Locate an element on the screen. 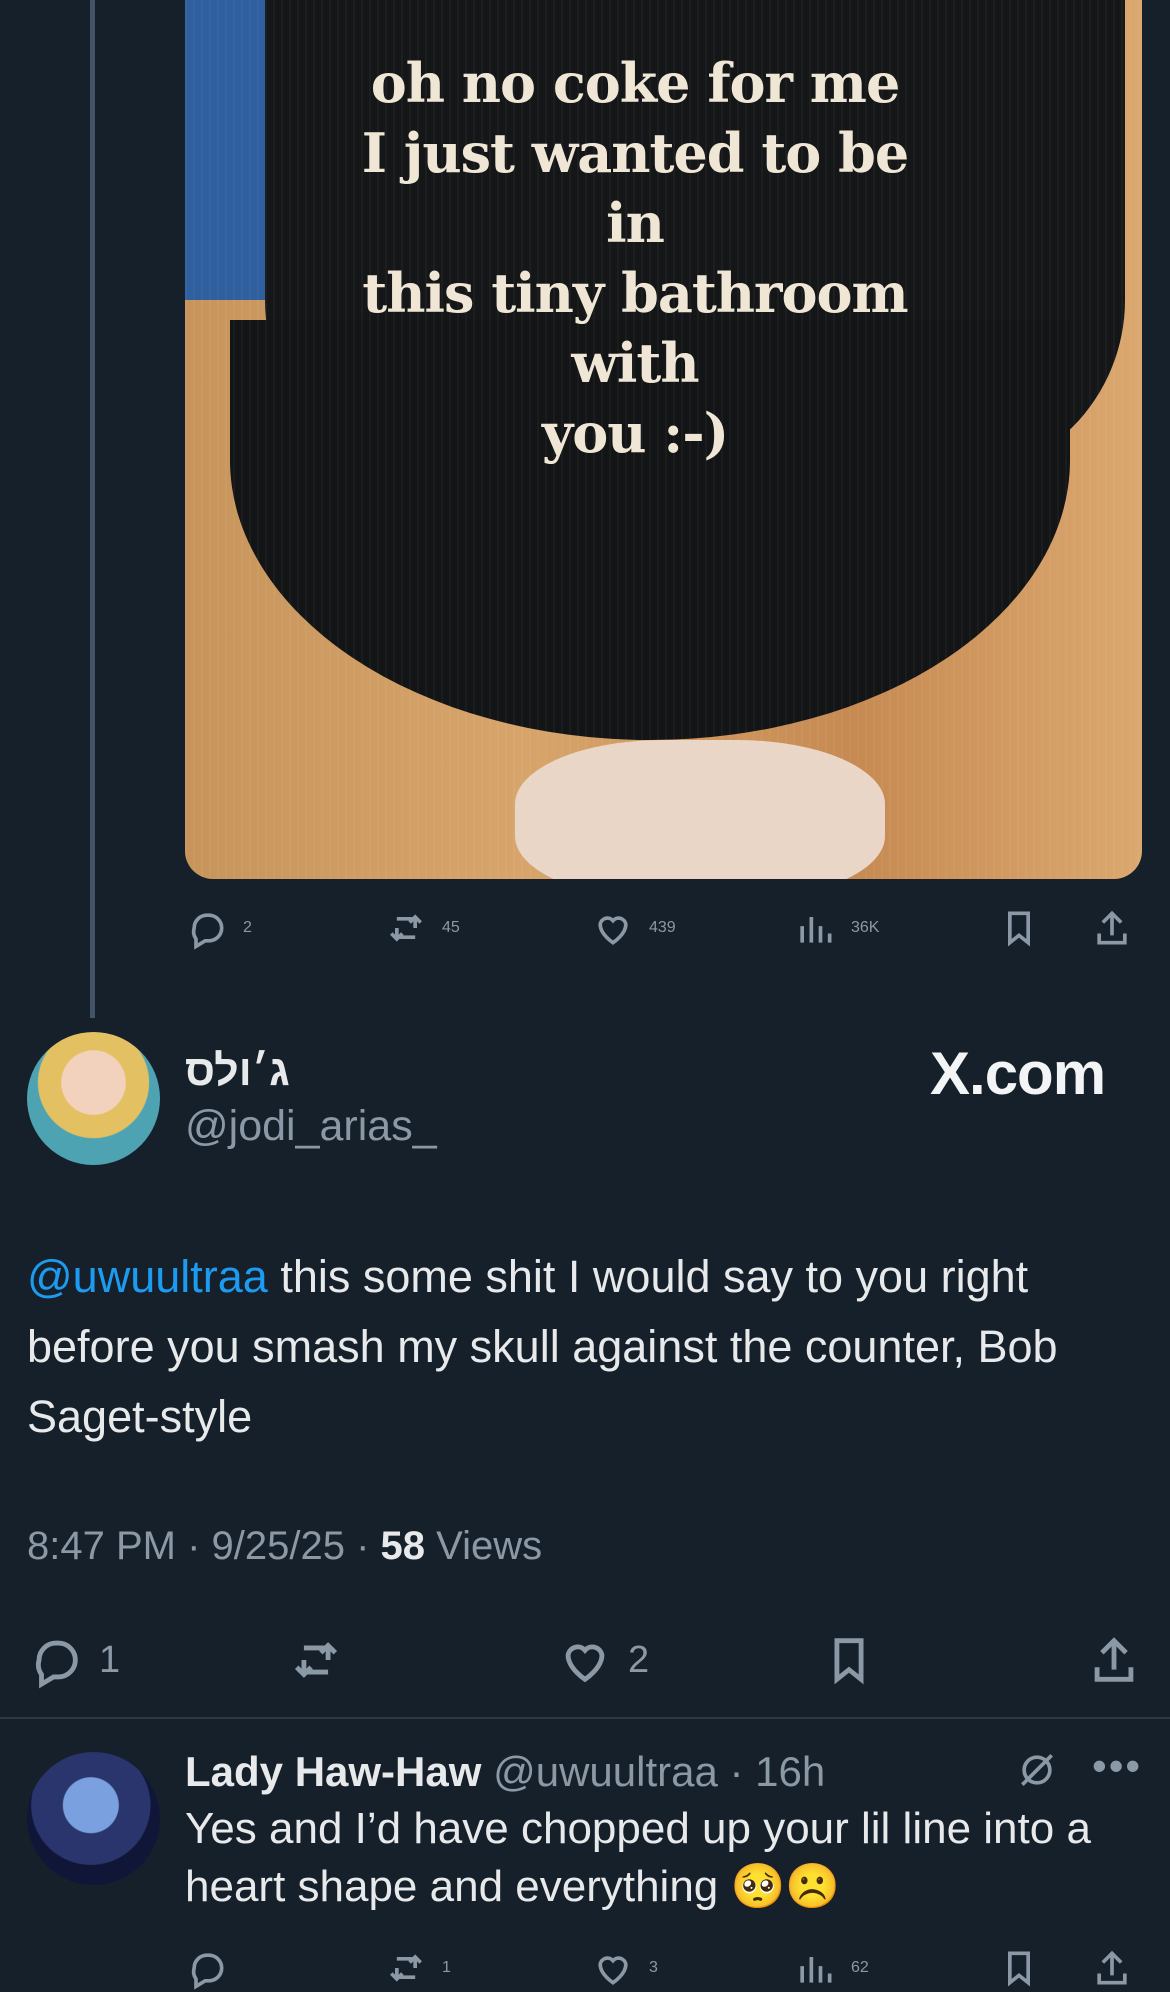 The width and height of the screenshot is (1170, 1992). like-count: 439 is located at coordinates (662, 927).